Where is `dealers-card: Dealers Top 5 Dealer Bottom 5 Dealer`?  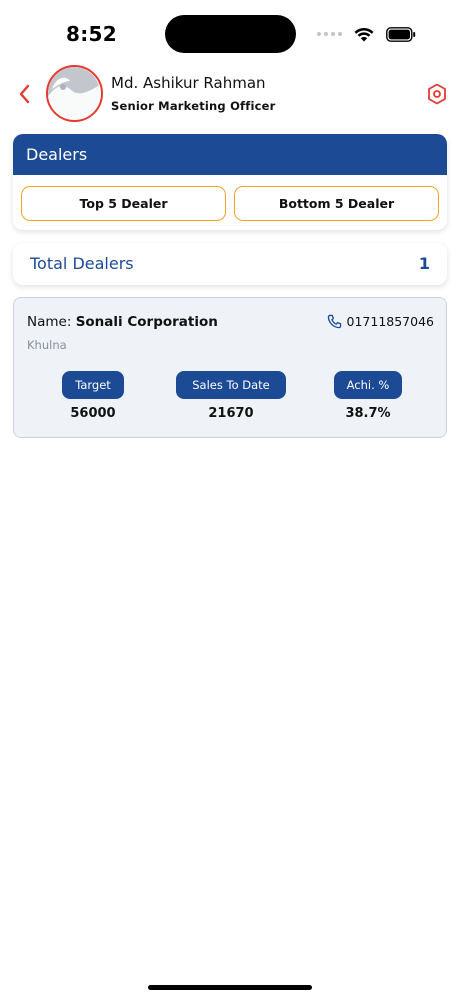
dealers-card: Dealers Top 5 Dealer Bottom 5 Dealer is located at coordinates (230, 182).